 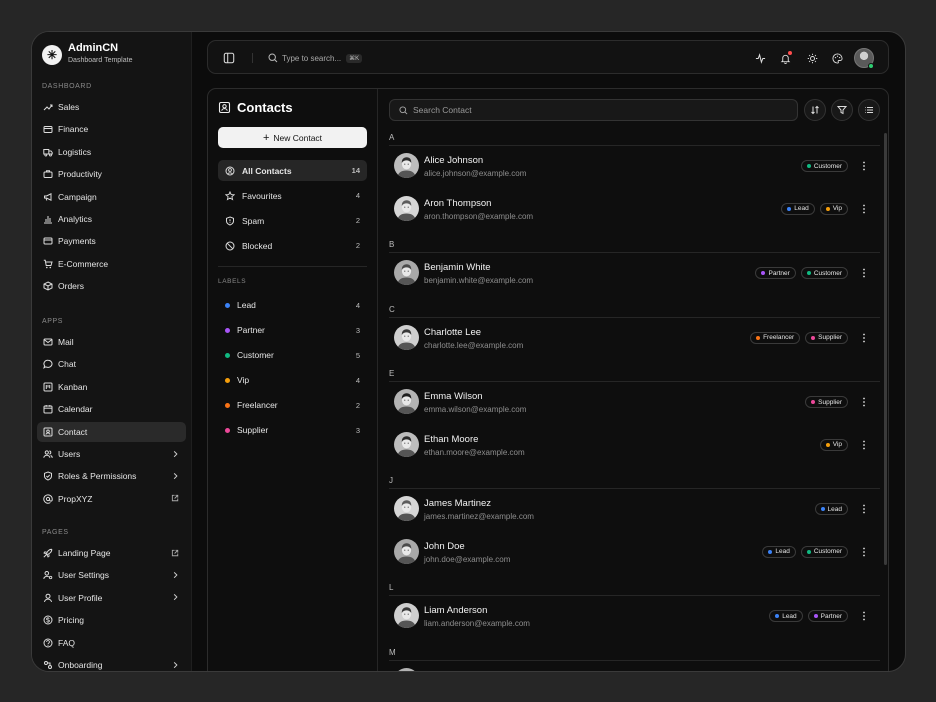 I want to click on sidebar-item-roles-permissions: Roles & Permissions, so click(x=111, y=476).